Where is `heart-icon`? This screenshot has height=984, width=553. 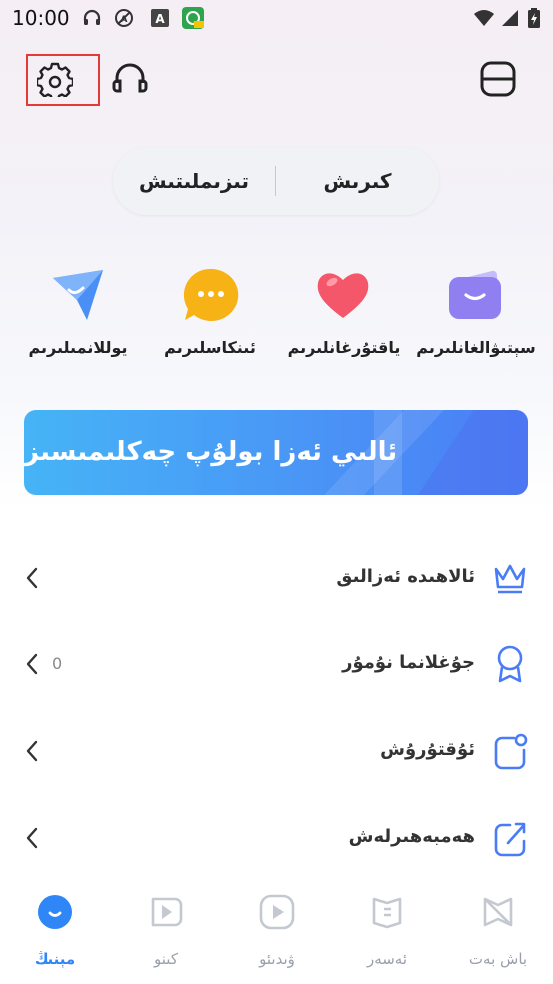 heart-icon is located at coordinates (343, 295).